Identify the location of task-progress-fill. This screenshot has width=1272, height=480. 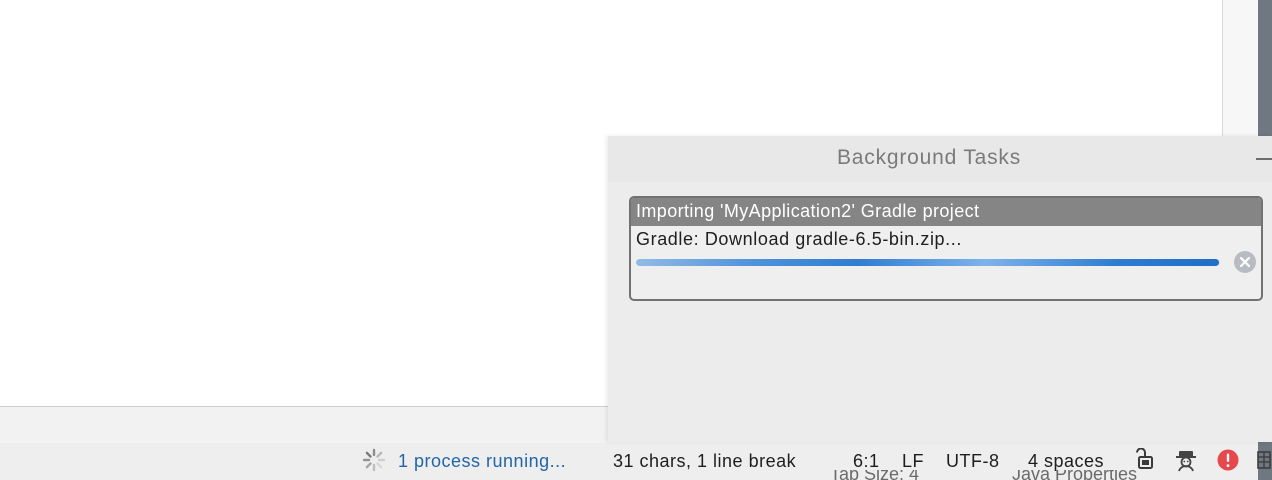
(928, 262).